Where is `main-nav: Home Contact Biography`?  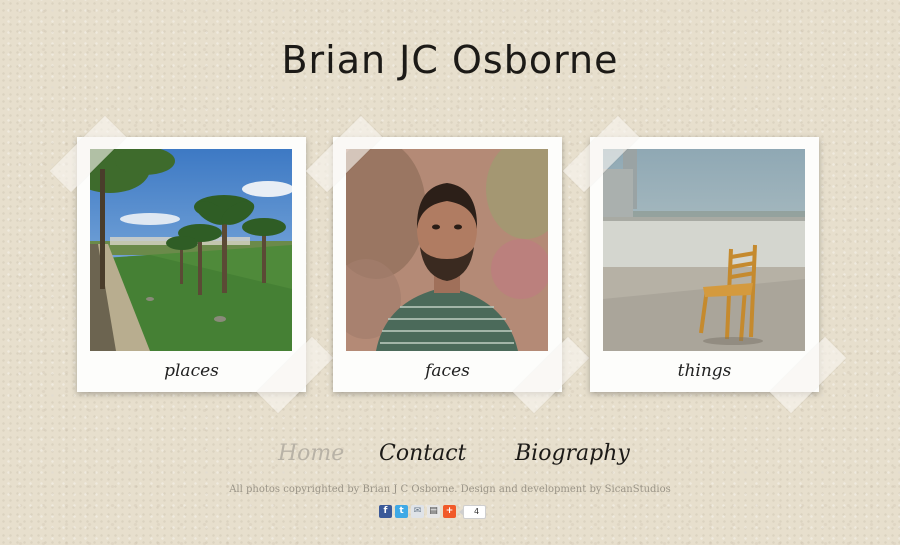
main-nav: Home Contact Biography is located at coordinates (450, 458).